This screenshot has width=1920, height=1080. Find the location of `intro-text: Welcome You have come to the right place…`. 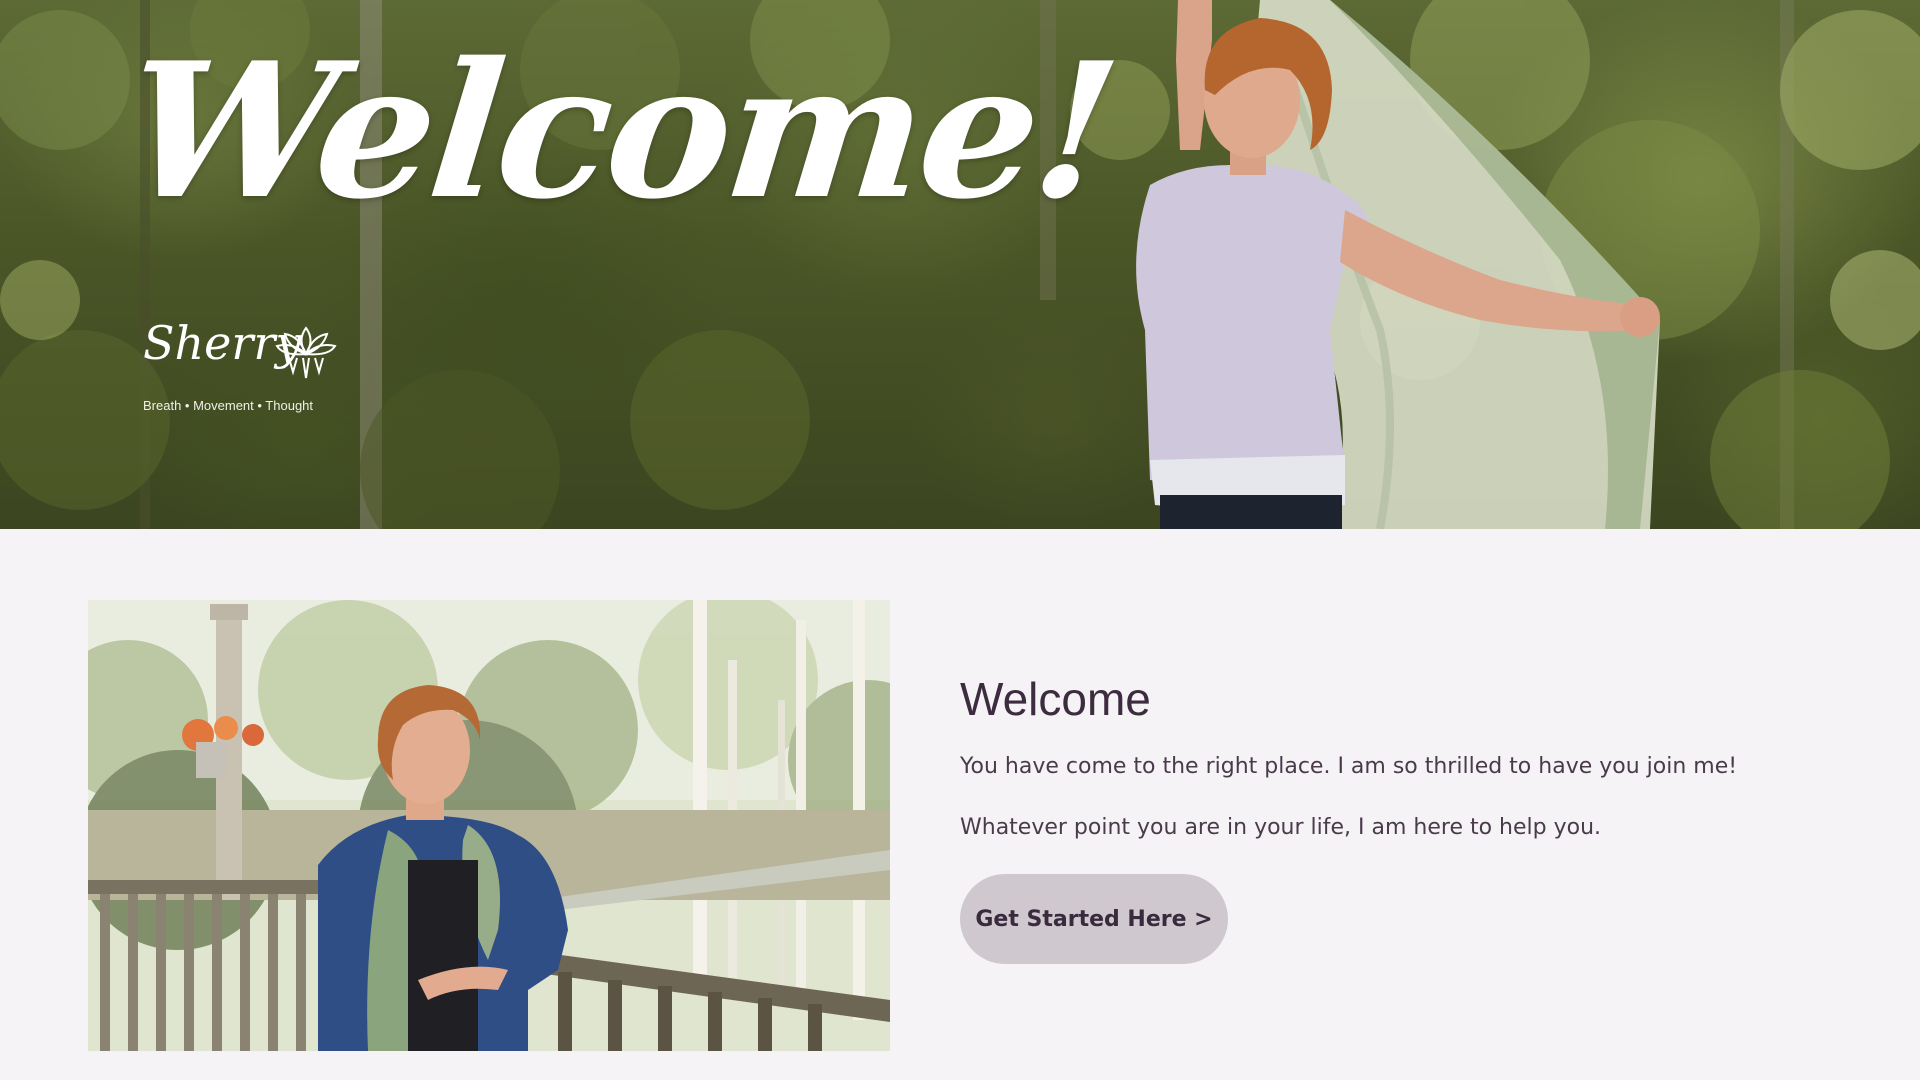

intro-text: Welcome You have come to the right place… is located at coordinates (1410, 818).